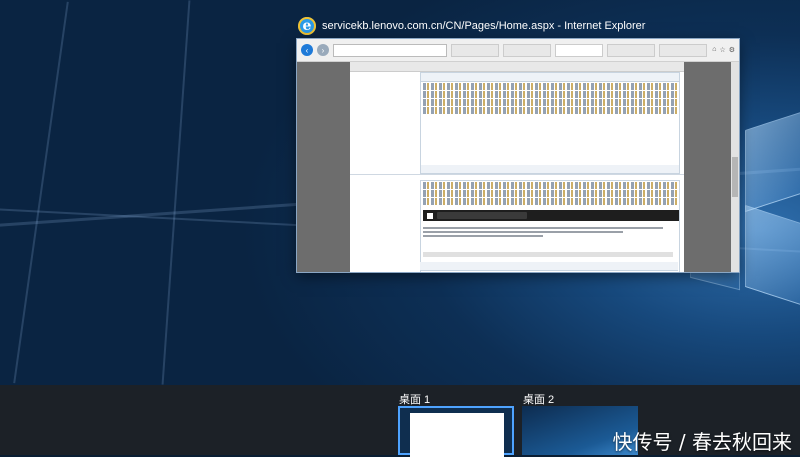 The image size is (800, 457). What do you see at coordinates (482, 215) in the screenshot?
I see `embedded-search-box` at bounding box center [482, 215].